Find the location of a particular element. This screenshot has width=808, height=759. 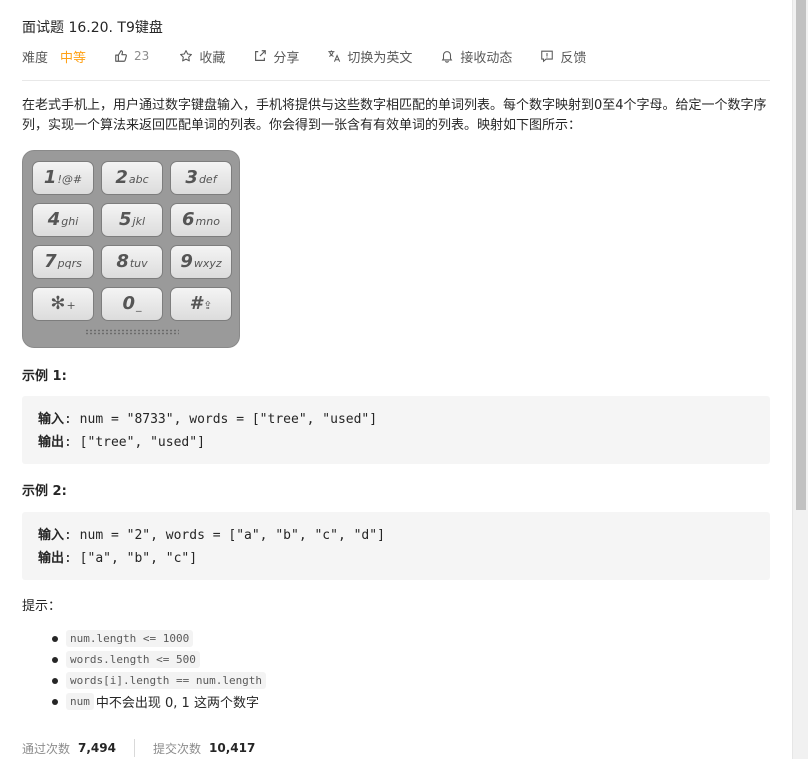

keypad-key-4: 4 ghi is located at coordinates (63, 220).